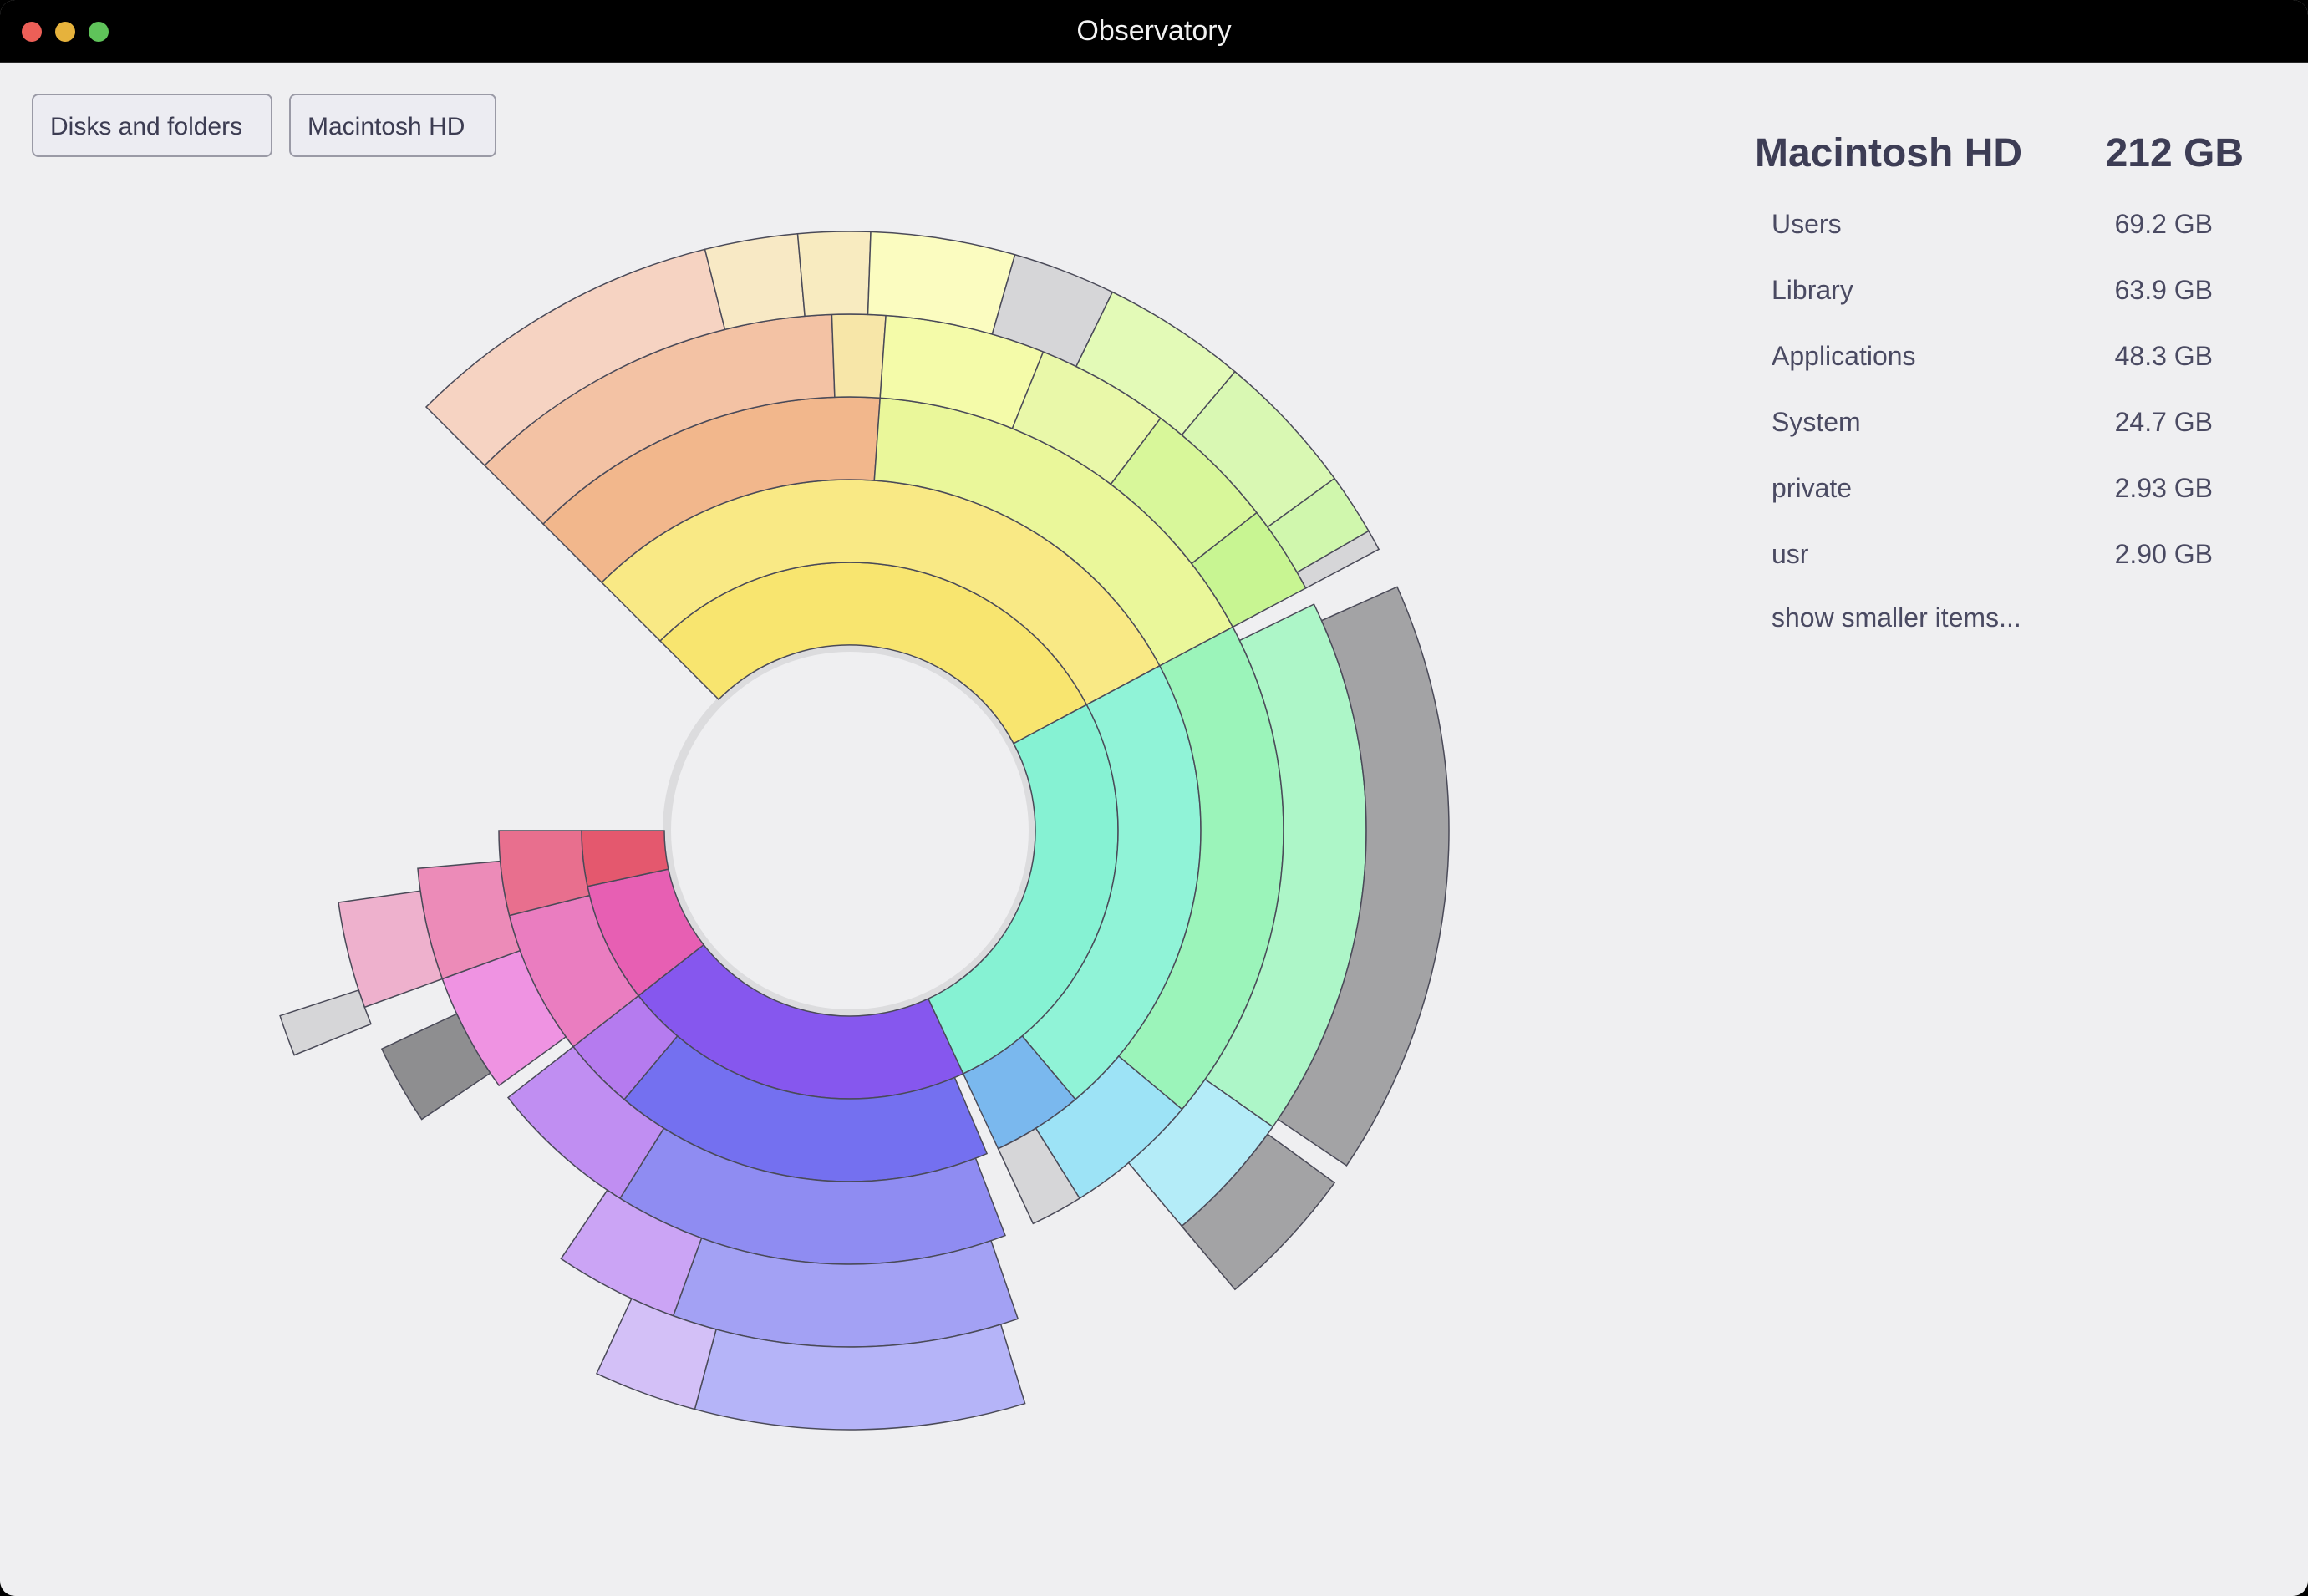 The height and width of the screenshot is (1596, 2308). Describe the element at coordinates (1889, 153) in the screenshot. I see `volume-name: Macintosh HD` at that location.